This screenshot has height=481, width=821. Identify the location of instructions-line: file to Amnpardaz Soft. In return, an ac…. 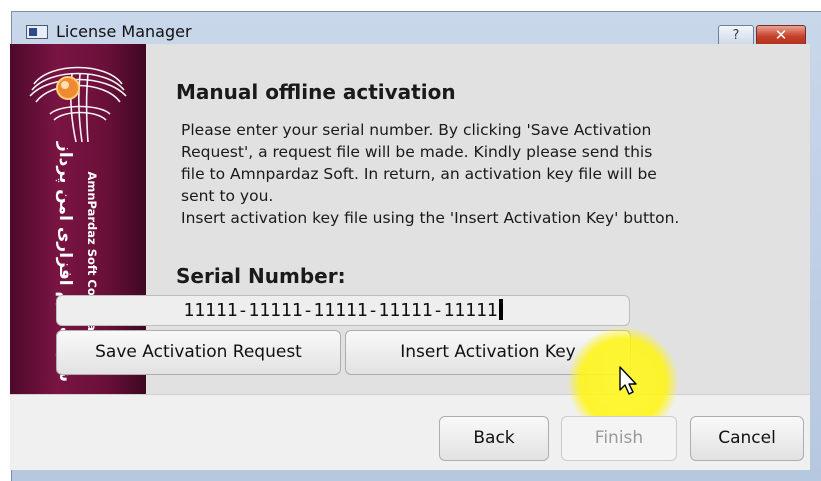
(419, 174).